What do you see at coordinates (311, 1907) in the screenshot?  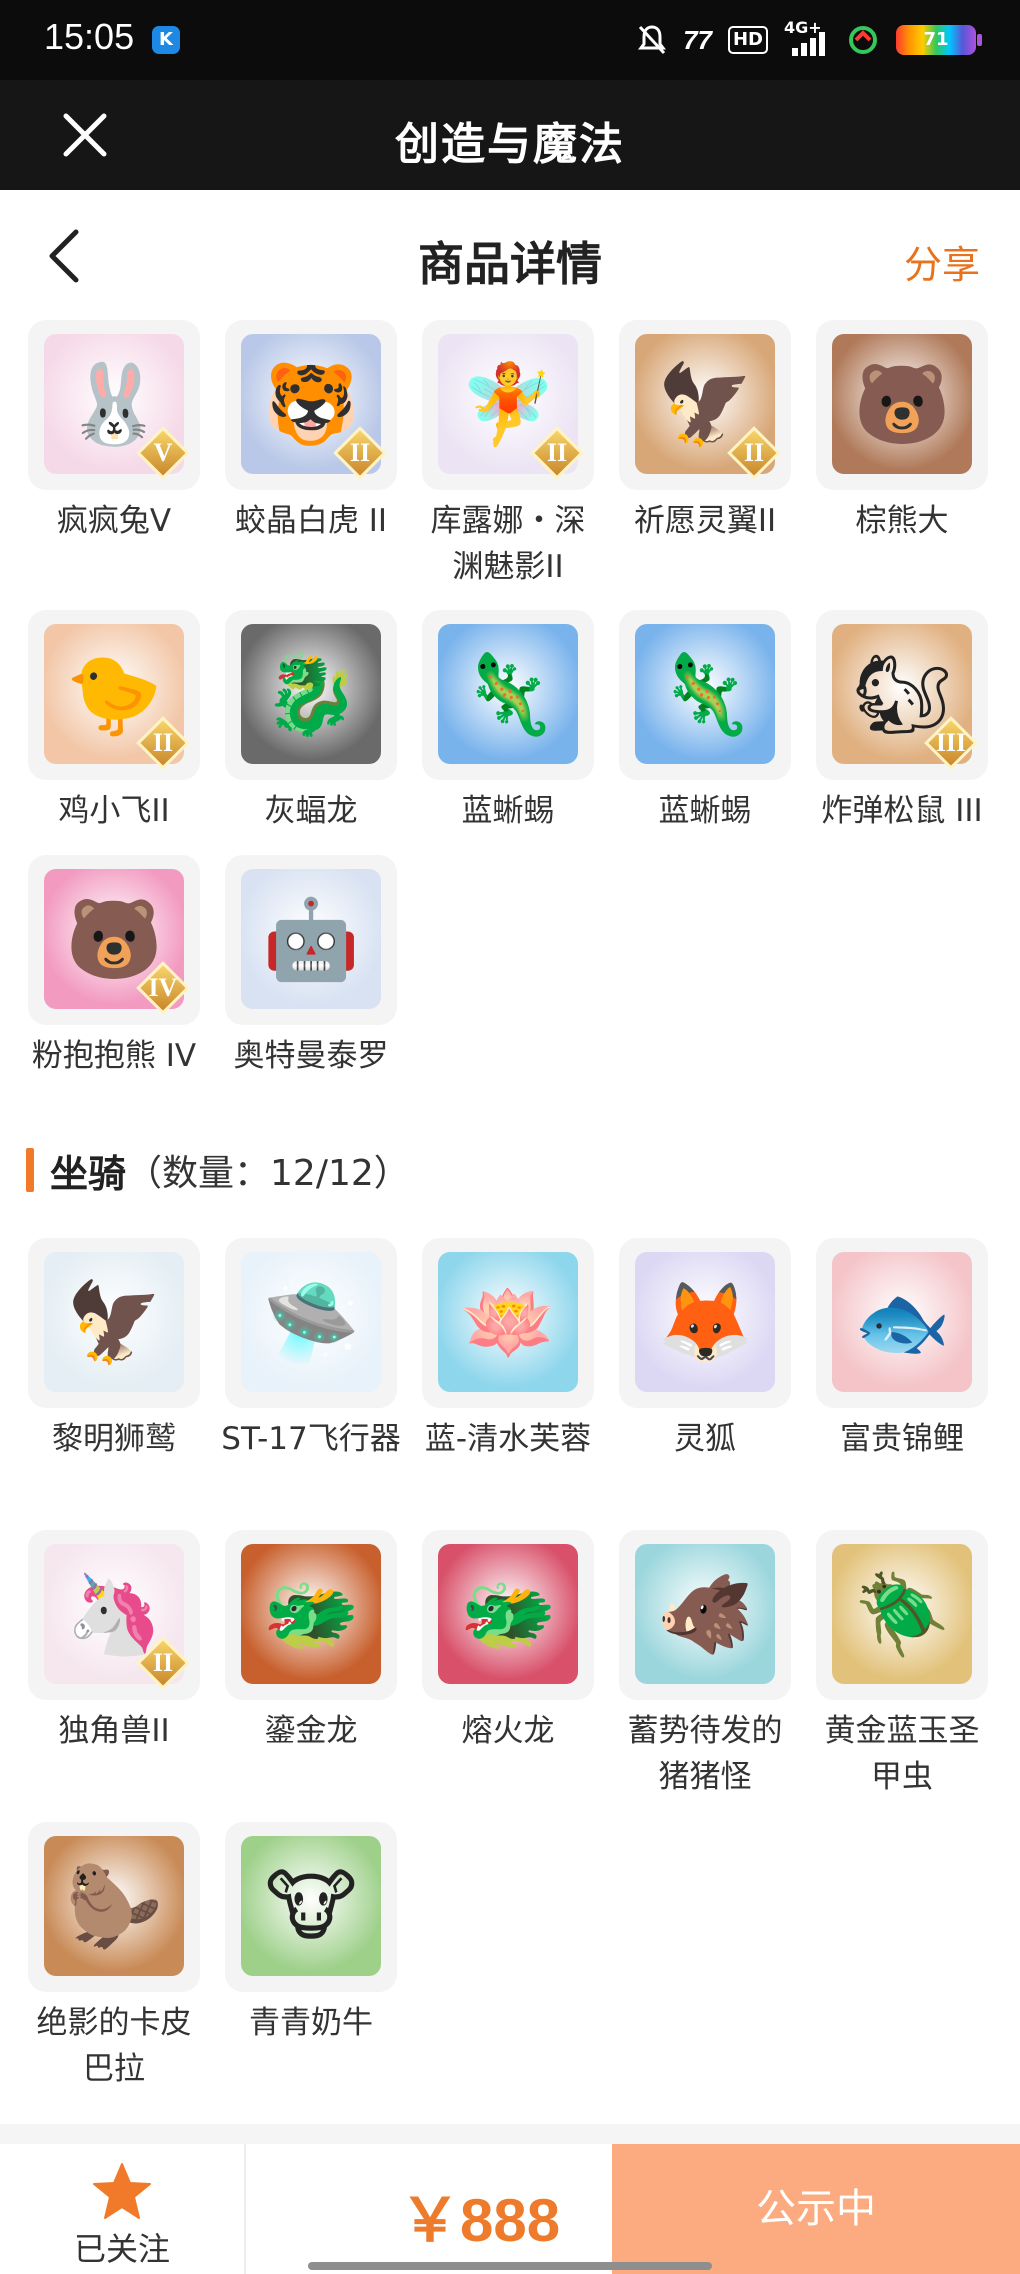 I see `item-glyph: 🐮` at bounding box center [311, 1907].